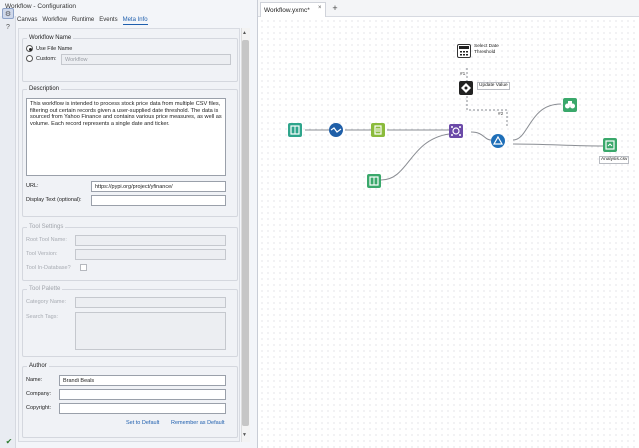 The image size is (639, 448). I want to click on action-icon, so click(466, 88).